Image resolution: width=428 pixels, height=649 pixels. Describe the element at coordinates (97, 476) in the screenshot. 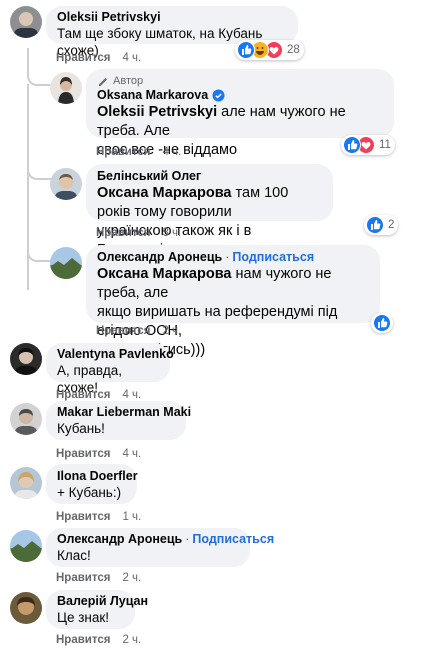

I see `comment-author: Ilona Doerfler` at that location.